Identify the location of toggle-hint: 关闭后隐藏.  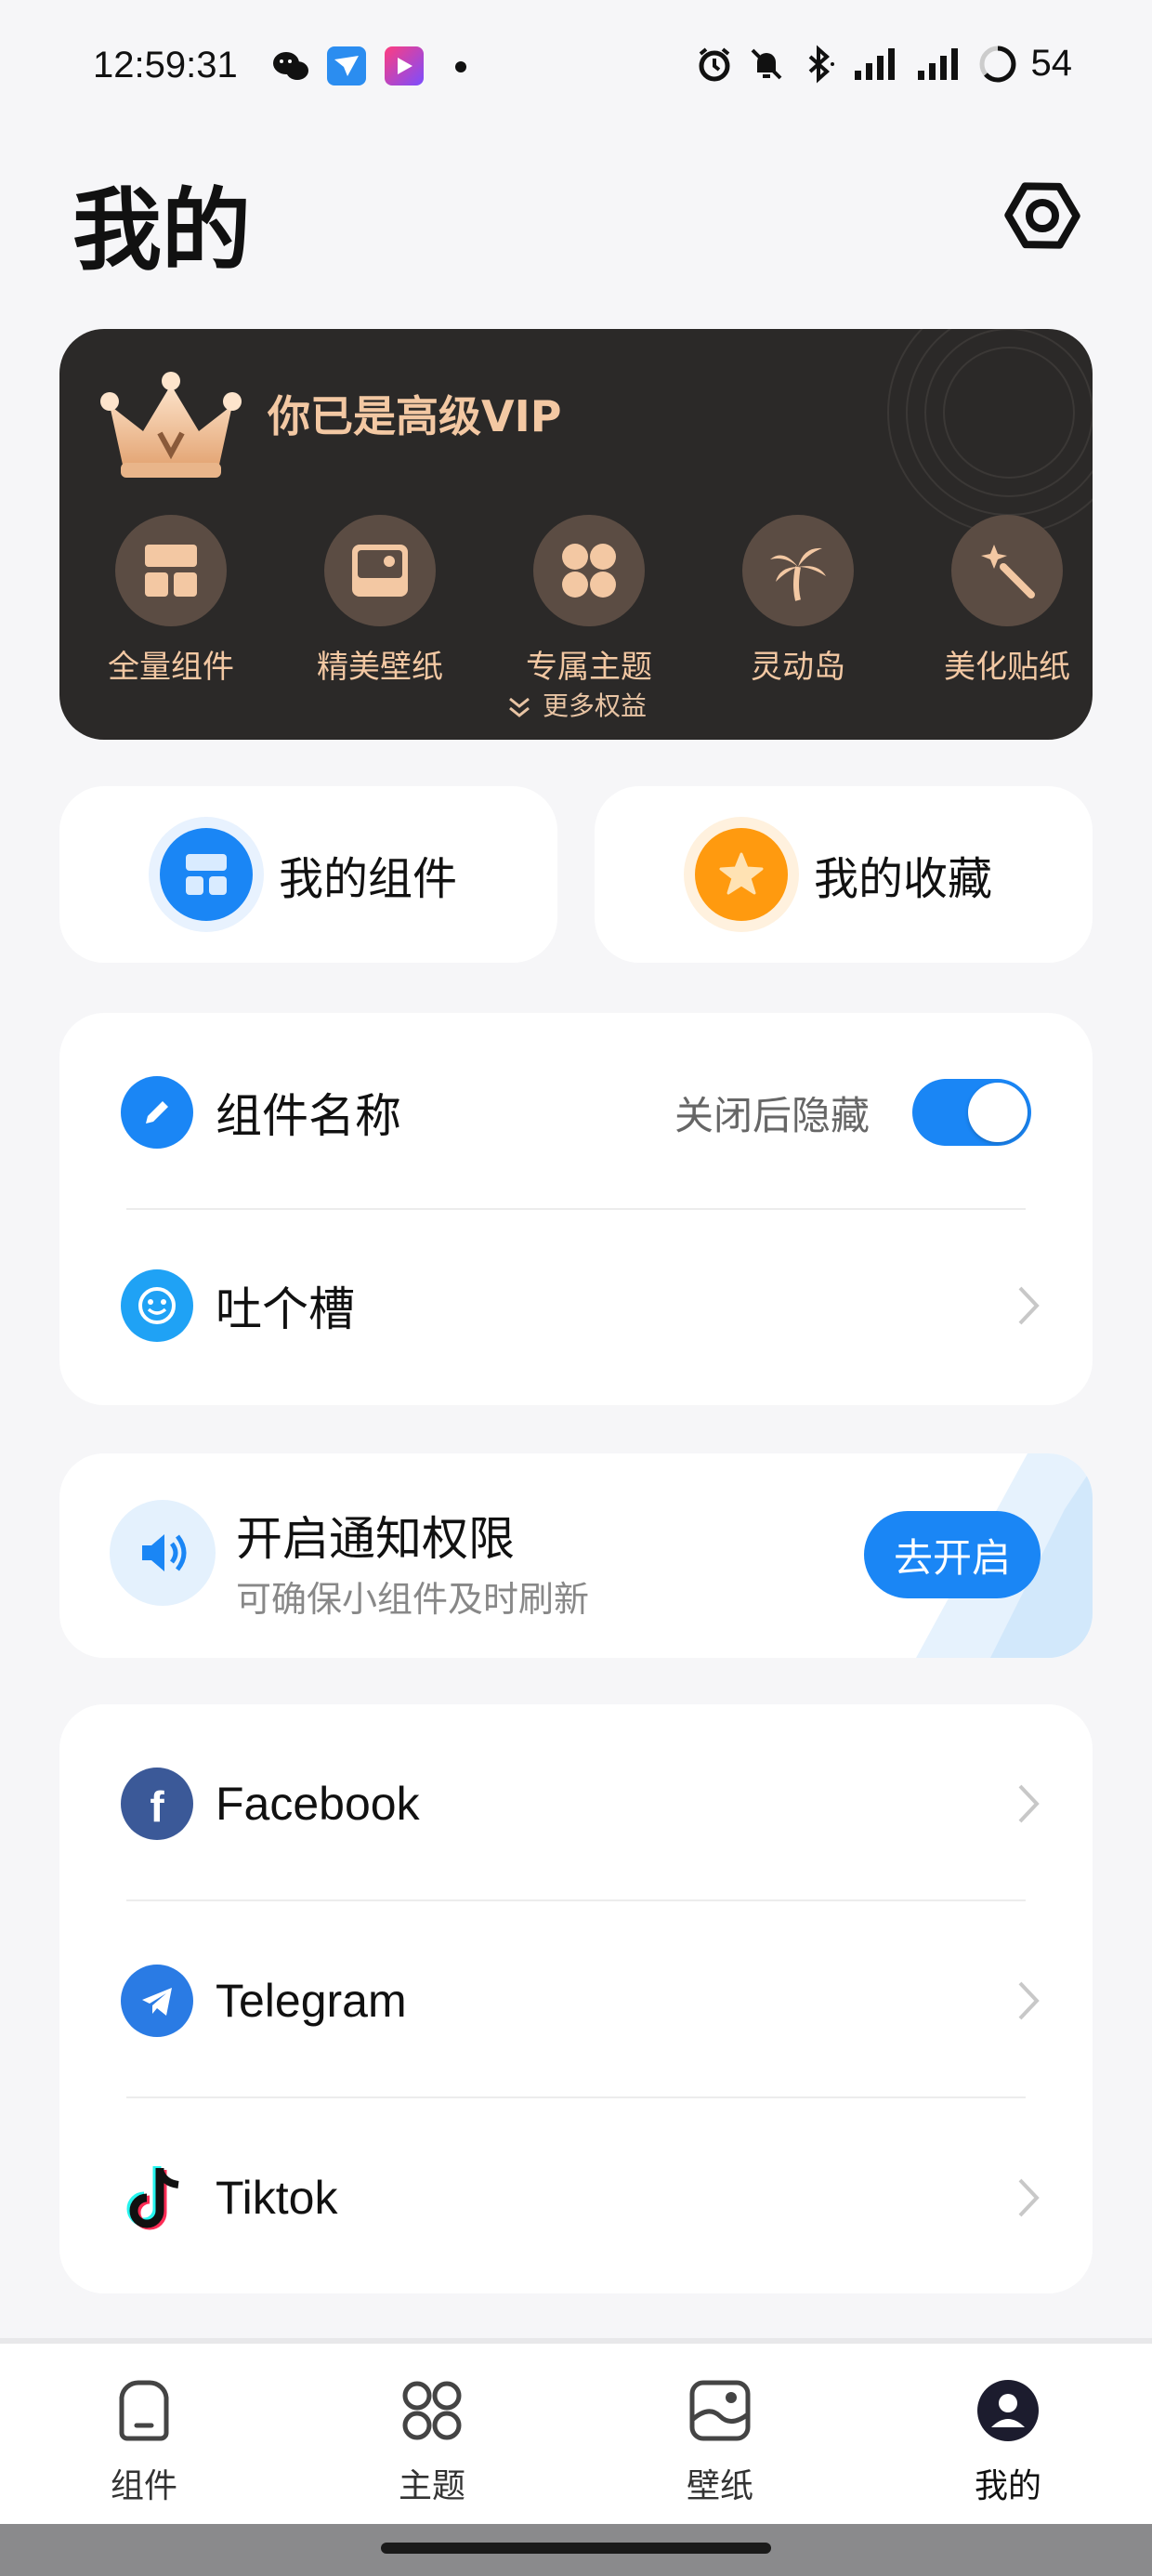
(772, 1115).